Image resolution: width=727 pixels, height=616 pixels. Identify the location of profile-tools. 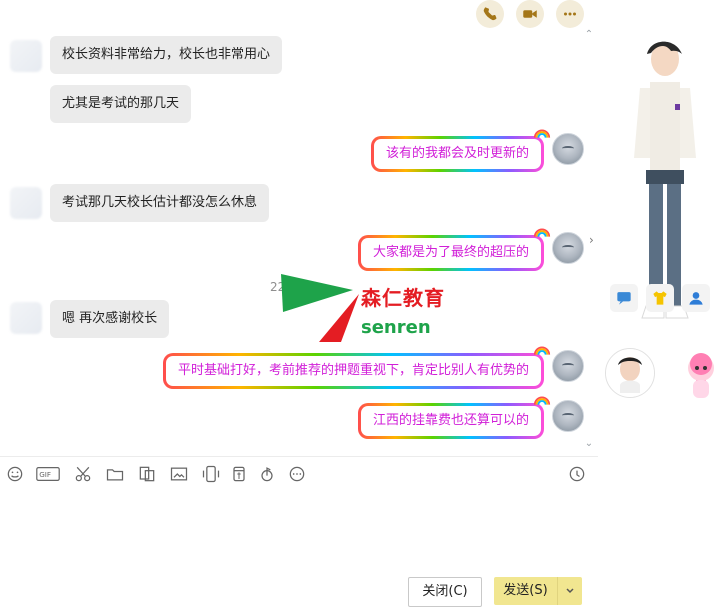
(660, 298).